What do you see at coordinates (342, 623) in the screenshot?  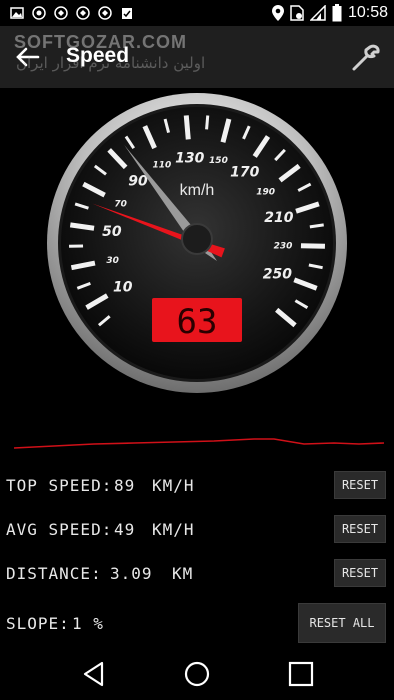 I see `reset-all-button: RESET ALL` at bounding box center [342, 623].